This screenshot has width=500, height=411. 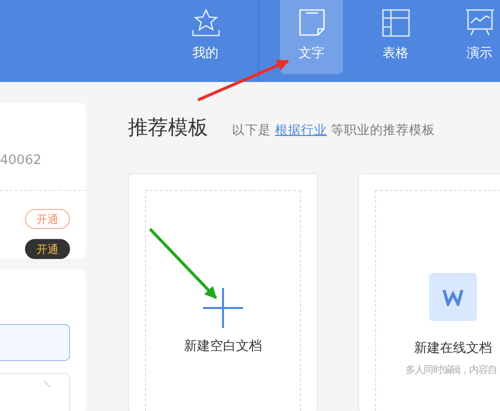 What do you see at coordinates (183, 264) in the screenshot?
I see `pointer-arrow` at bounding box center [183, 264].